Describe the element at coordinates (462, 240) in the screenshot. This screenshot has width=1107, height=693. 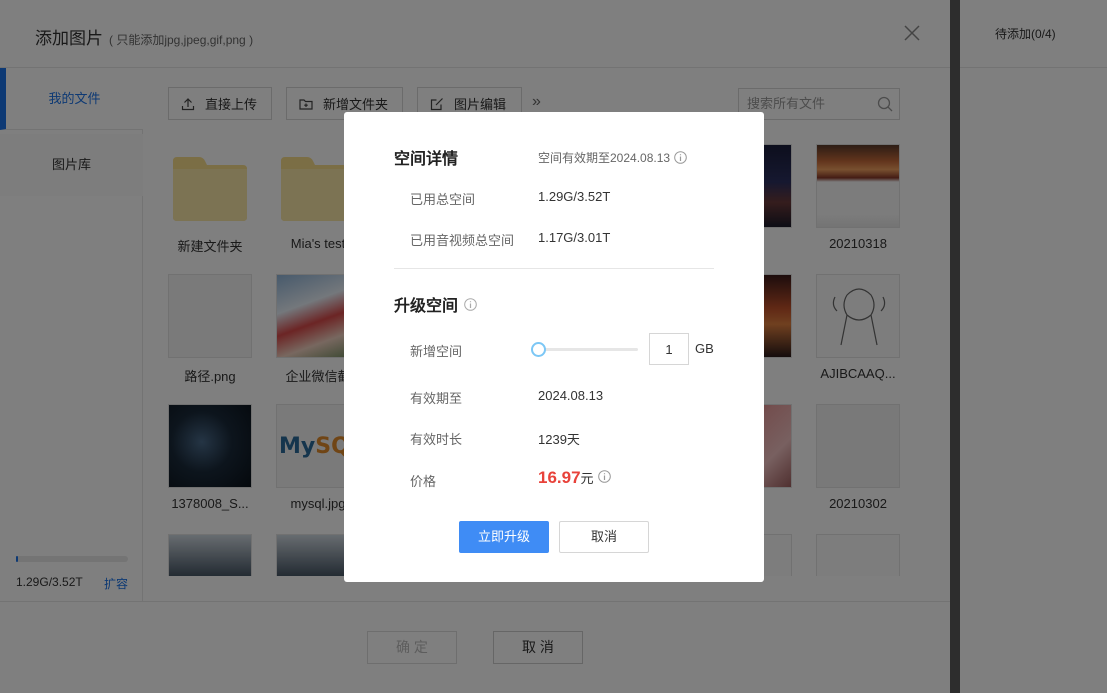
I see `used-av-label: 已用音视频总空间` at that location.